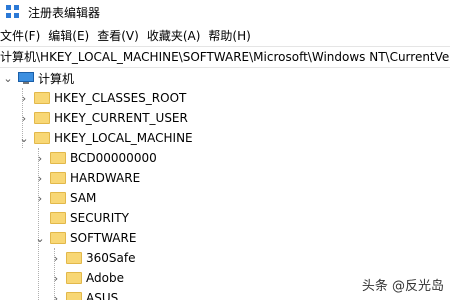 The width and height of the screenshot is (450, 300). I want to click on tree-node-label: SAM, so click(83, 198).